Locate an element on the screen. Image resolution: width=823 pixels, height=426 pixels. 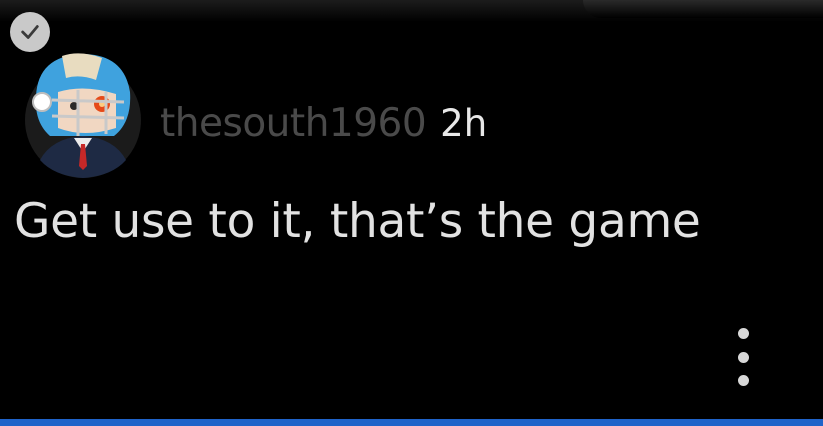
football-helmet-avatar is located at coordinates (83, 115).